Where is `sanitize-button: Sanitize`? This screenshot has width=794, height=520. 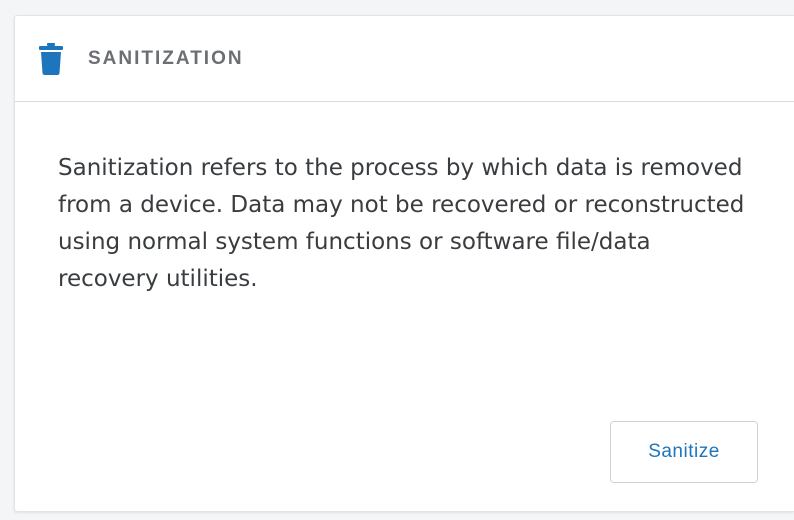 sanitize-button: Sanitize is located at coordinates (684, 452).